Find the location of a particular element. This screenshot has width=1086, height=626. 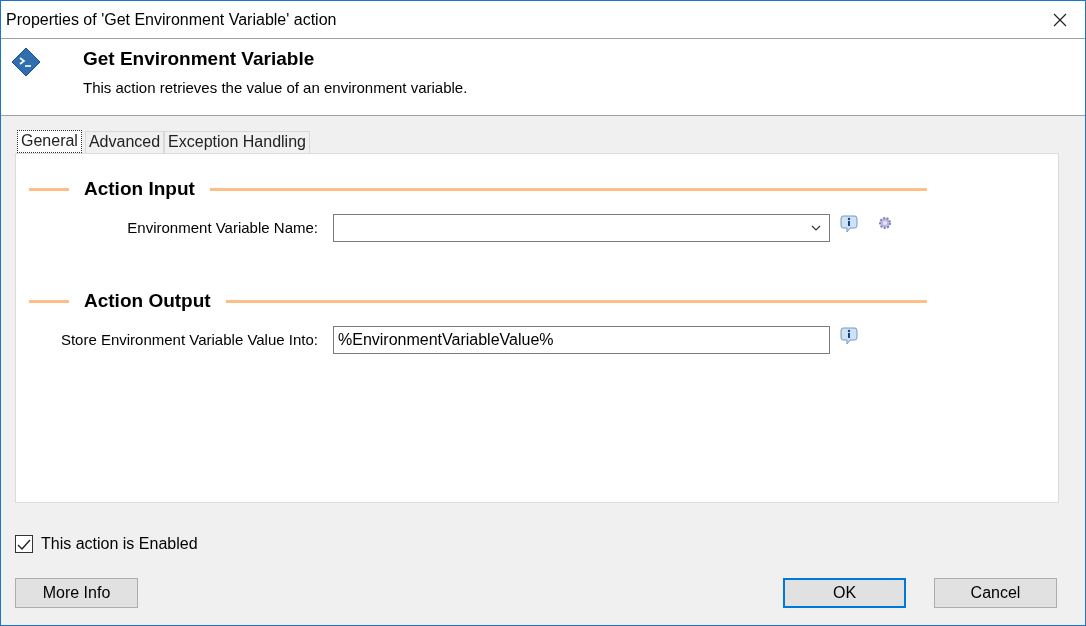

section-title: Action Output is located at coordinates (147, 301).